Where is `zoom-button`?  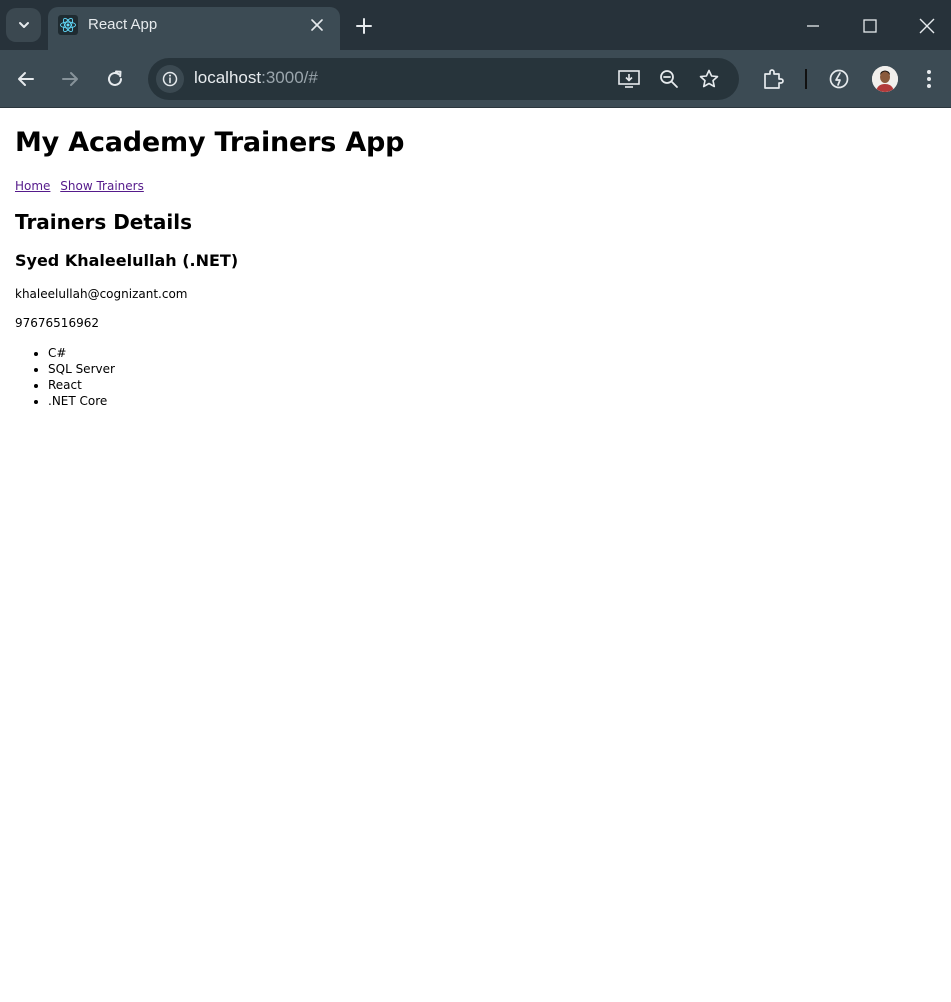 zoom-button is located at coordinates (669, 79).